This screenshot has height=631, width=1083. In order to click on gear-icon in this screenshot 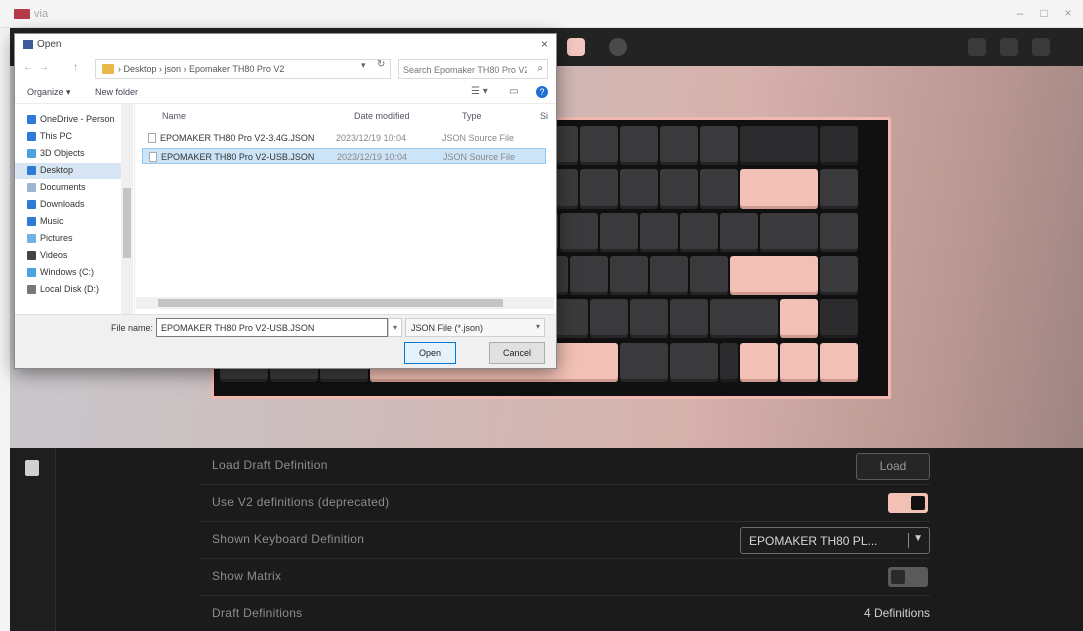, I will do `click(1009, 47)`.